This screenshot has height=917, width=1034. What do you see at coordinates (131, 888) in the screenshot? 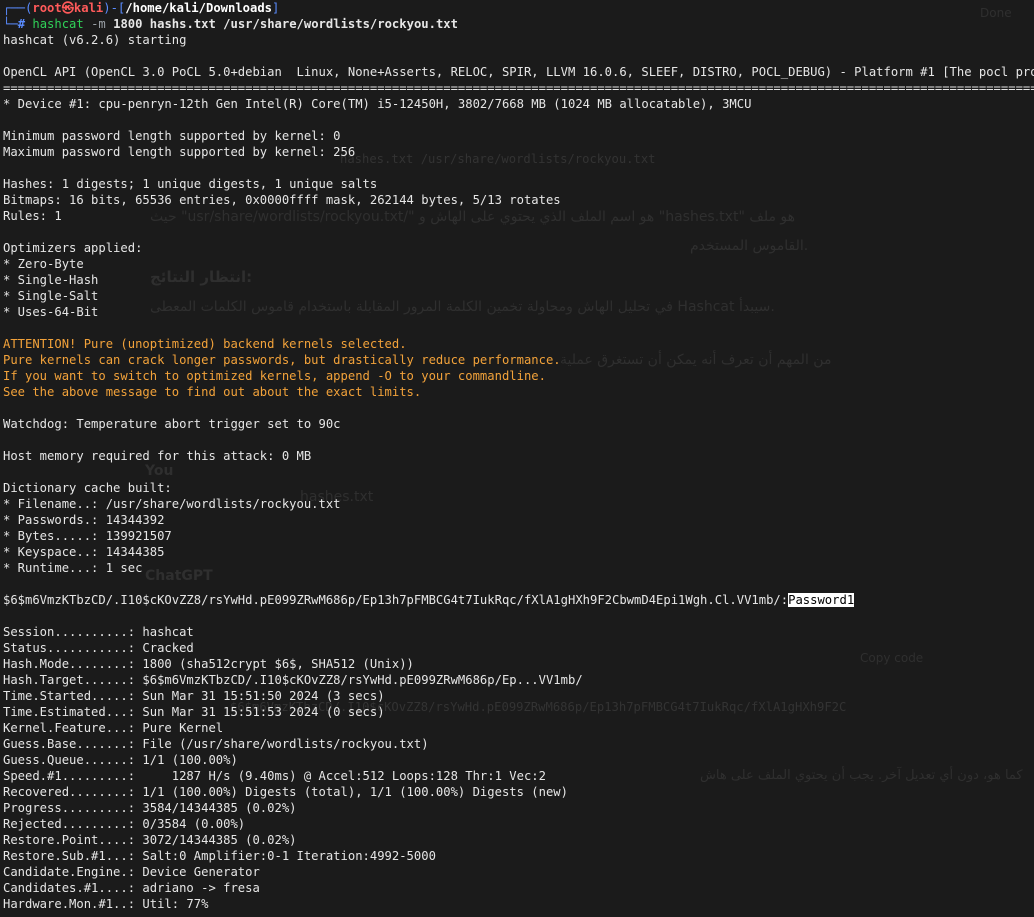
I see `status-line: Candidates.#1....: adriano -> fresa` at bounding box center [131, 888].